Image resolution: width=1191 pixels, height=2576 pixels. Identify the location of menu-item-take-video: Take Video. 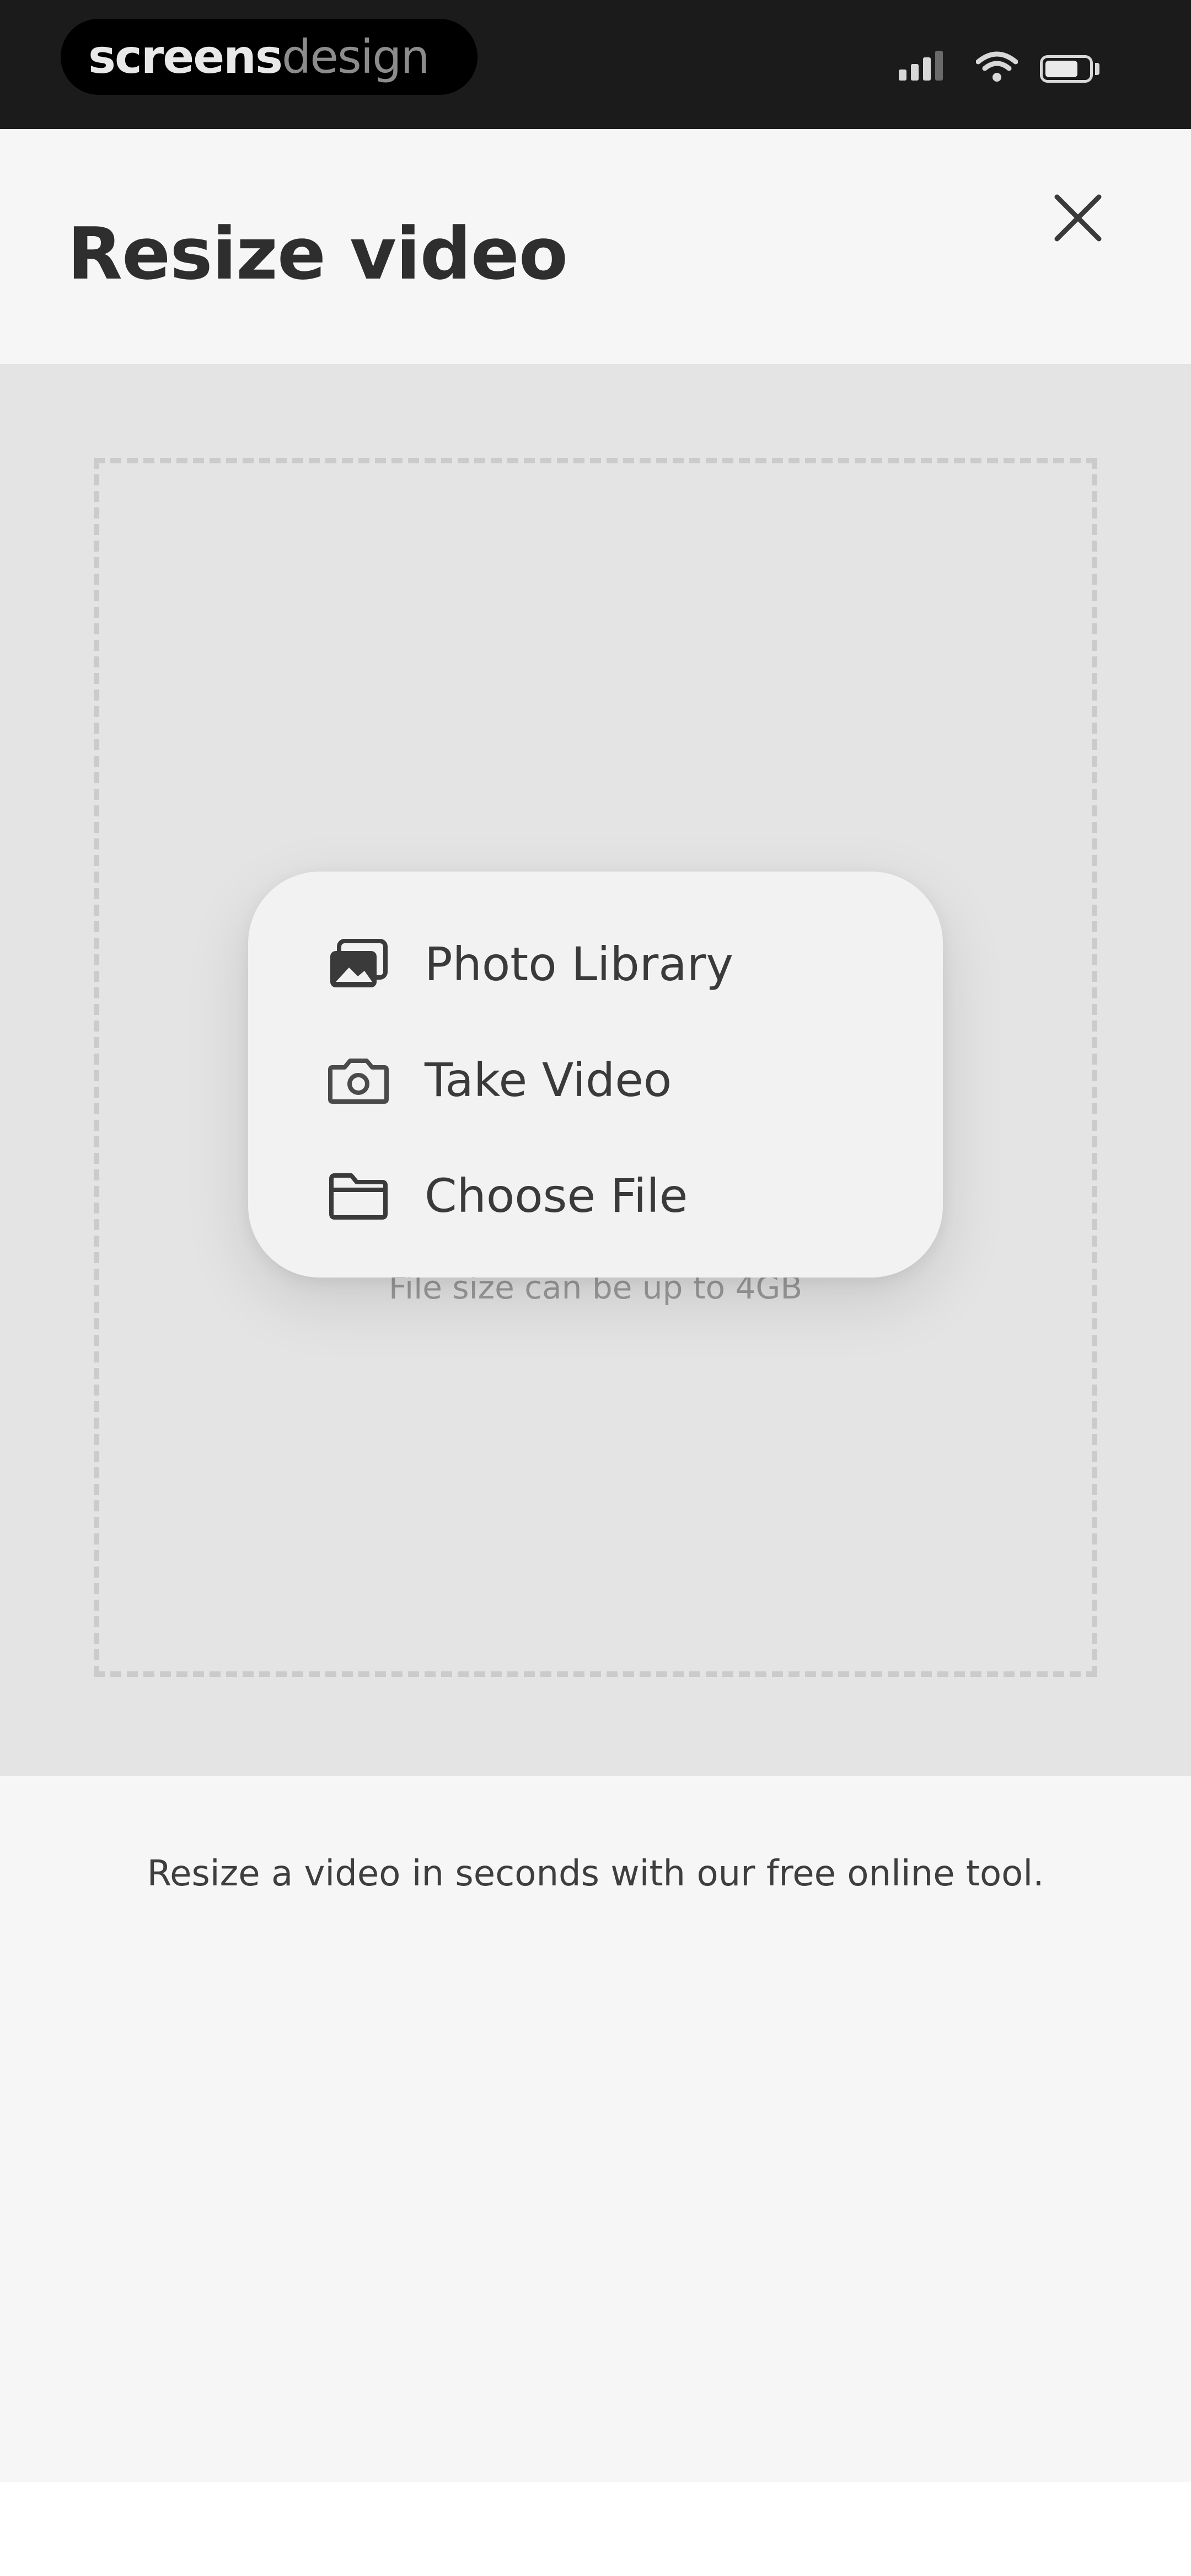
(595, 1080).